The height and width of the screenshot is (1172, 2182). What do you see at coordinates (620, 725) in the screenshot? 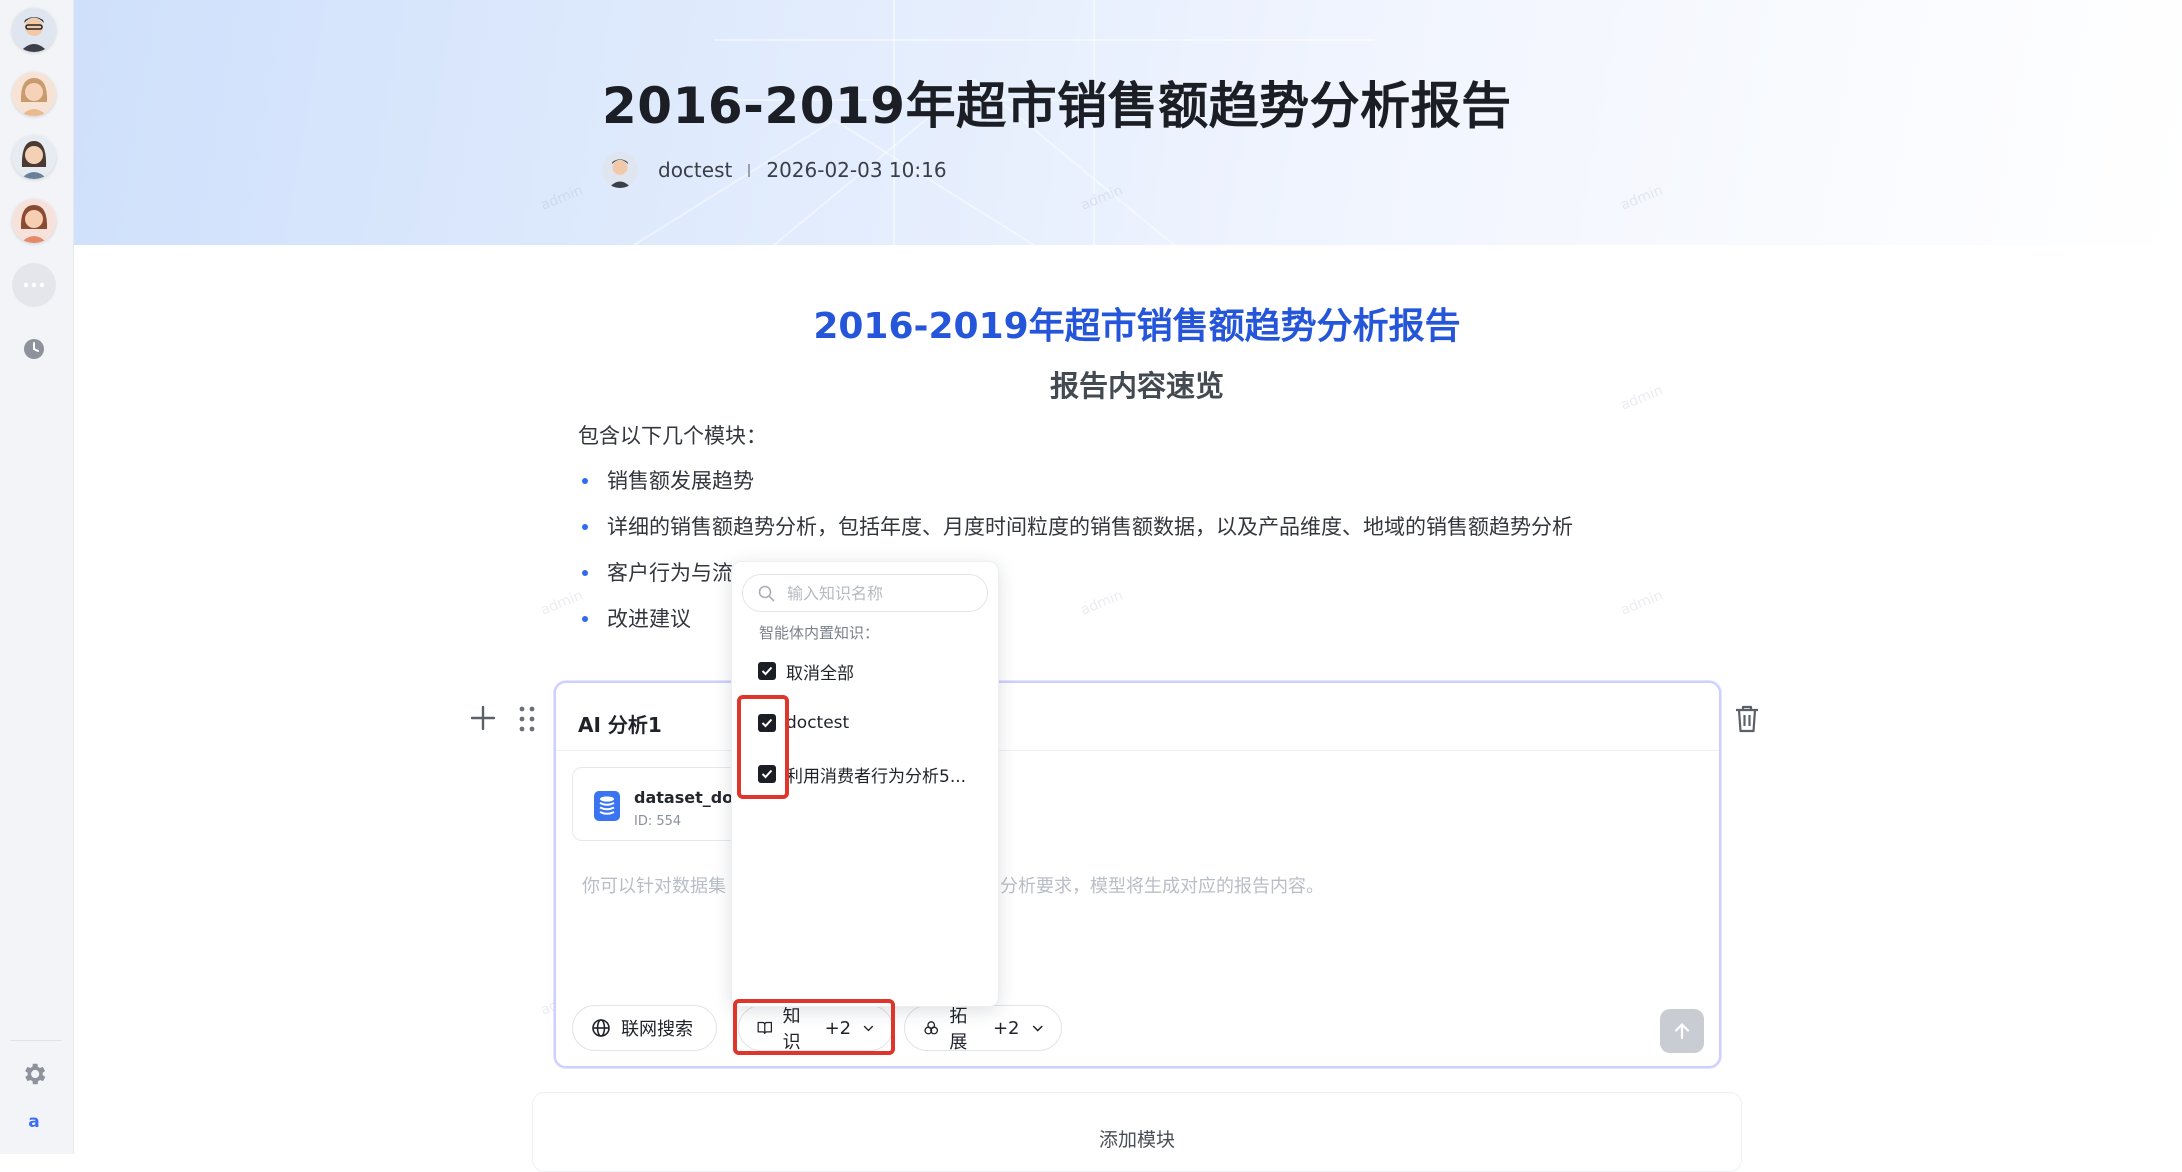
I see `ai-block-title: AI 分析1` at bounding box center [620, 725].